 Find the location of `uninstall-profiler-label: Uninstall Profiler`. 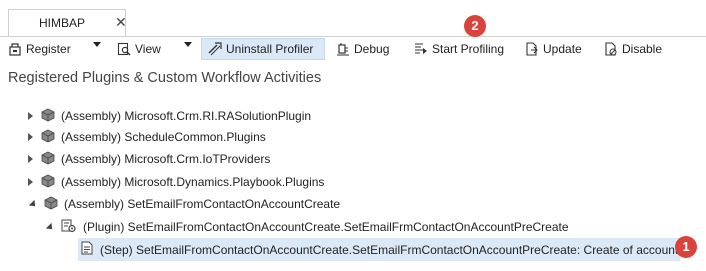

uninstall-profiler-label: Uninstall Profiler is located at coordinates (270, 49).